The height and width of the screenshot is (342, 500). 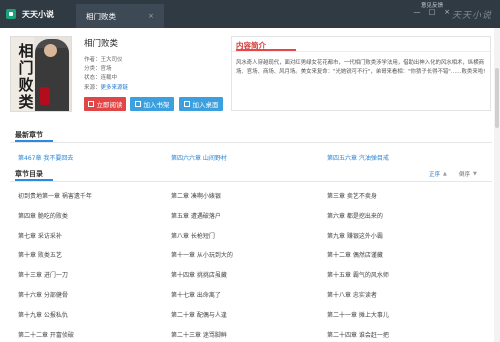 I want to click on chapter-link: 第三章 卖艺不卖身, so click(x=352, y=195).